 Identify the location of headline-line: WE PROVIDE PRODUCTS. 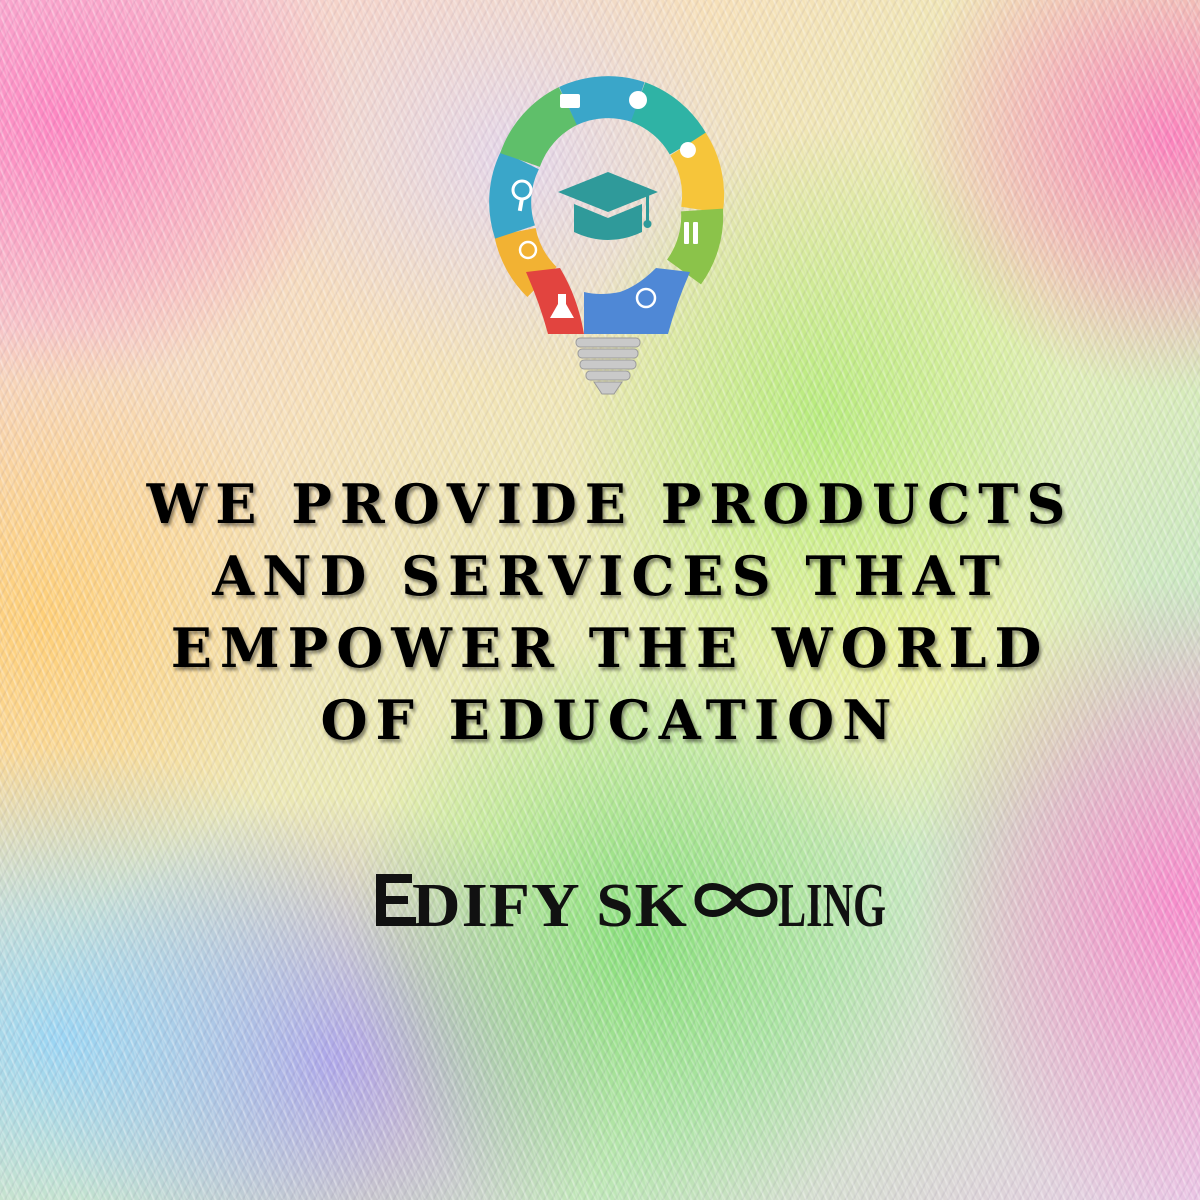
(610, 504).